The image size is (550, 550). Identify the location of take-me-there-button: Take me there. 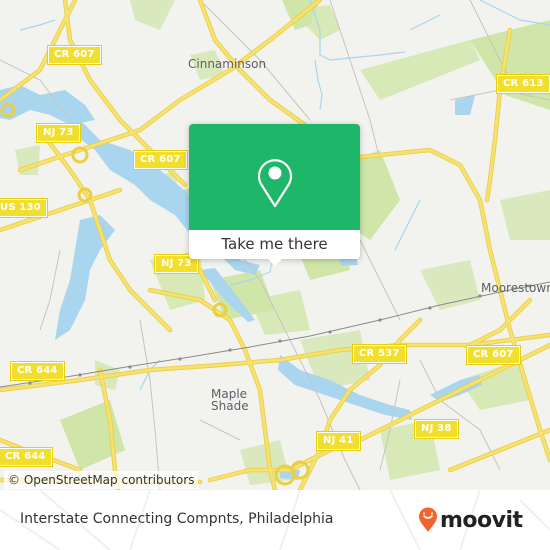
(274, 244).